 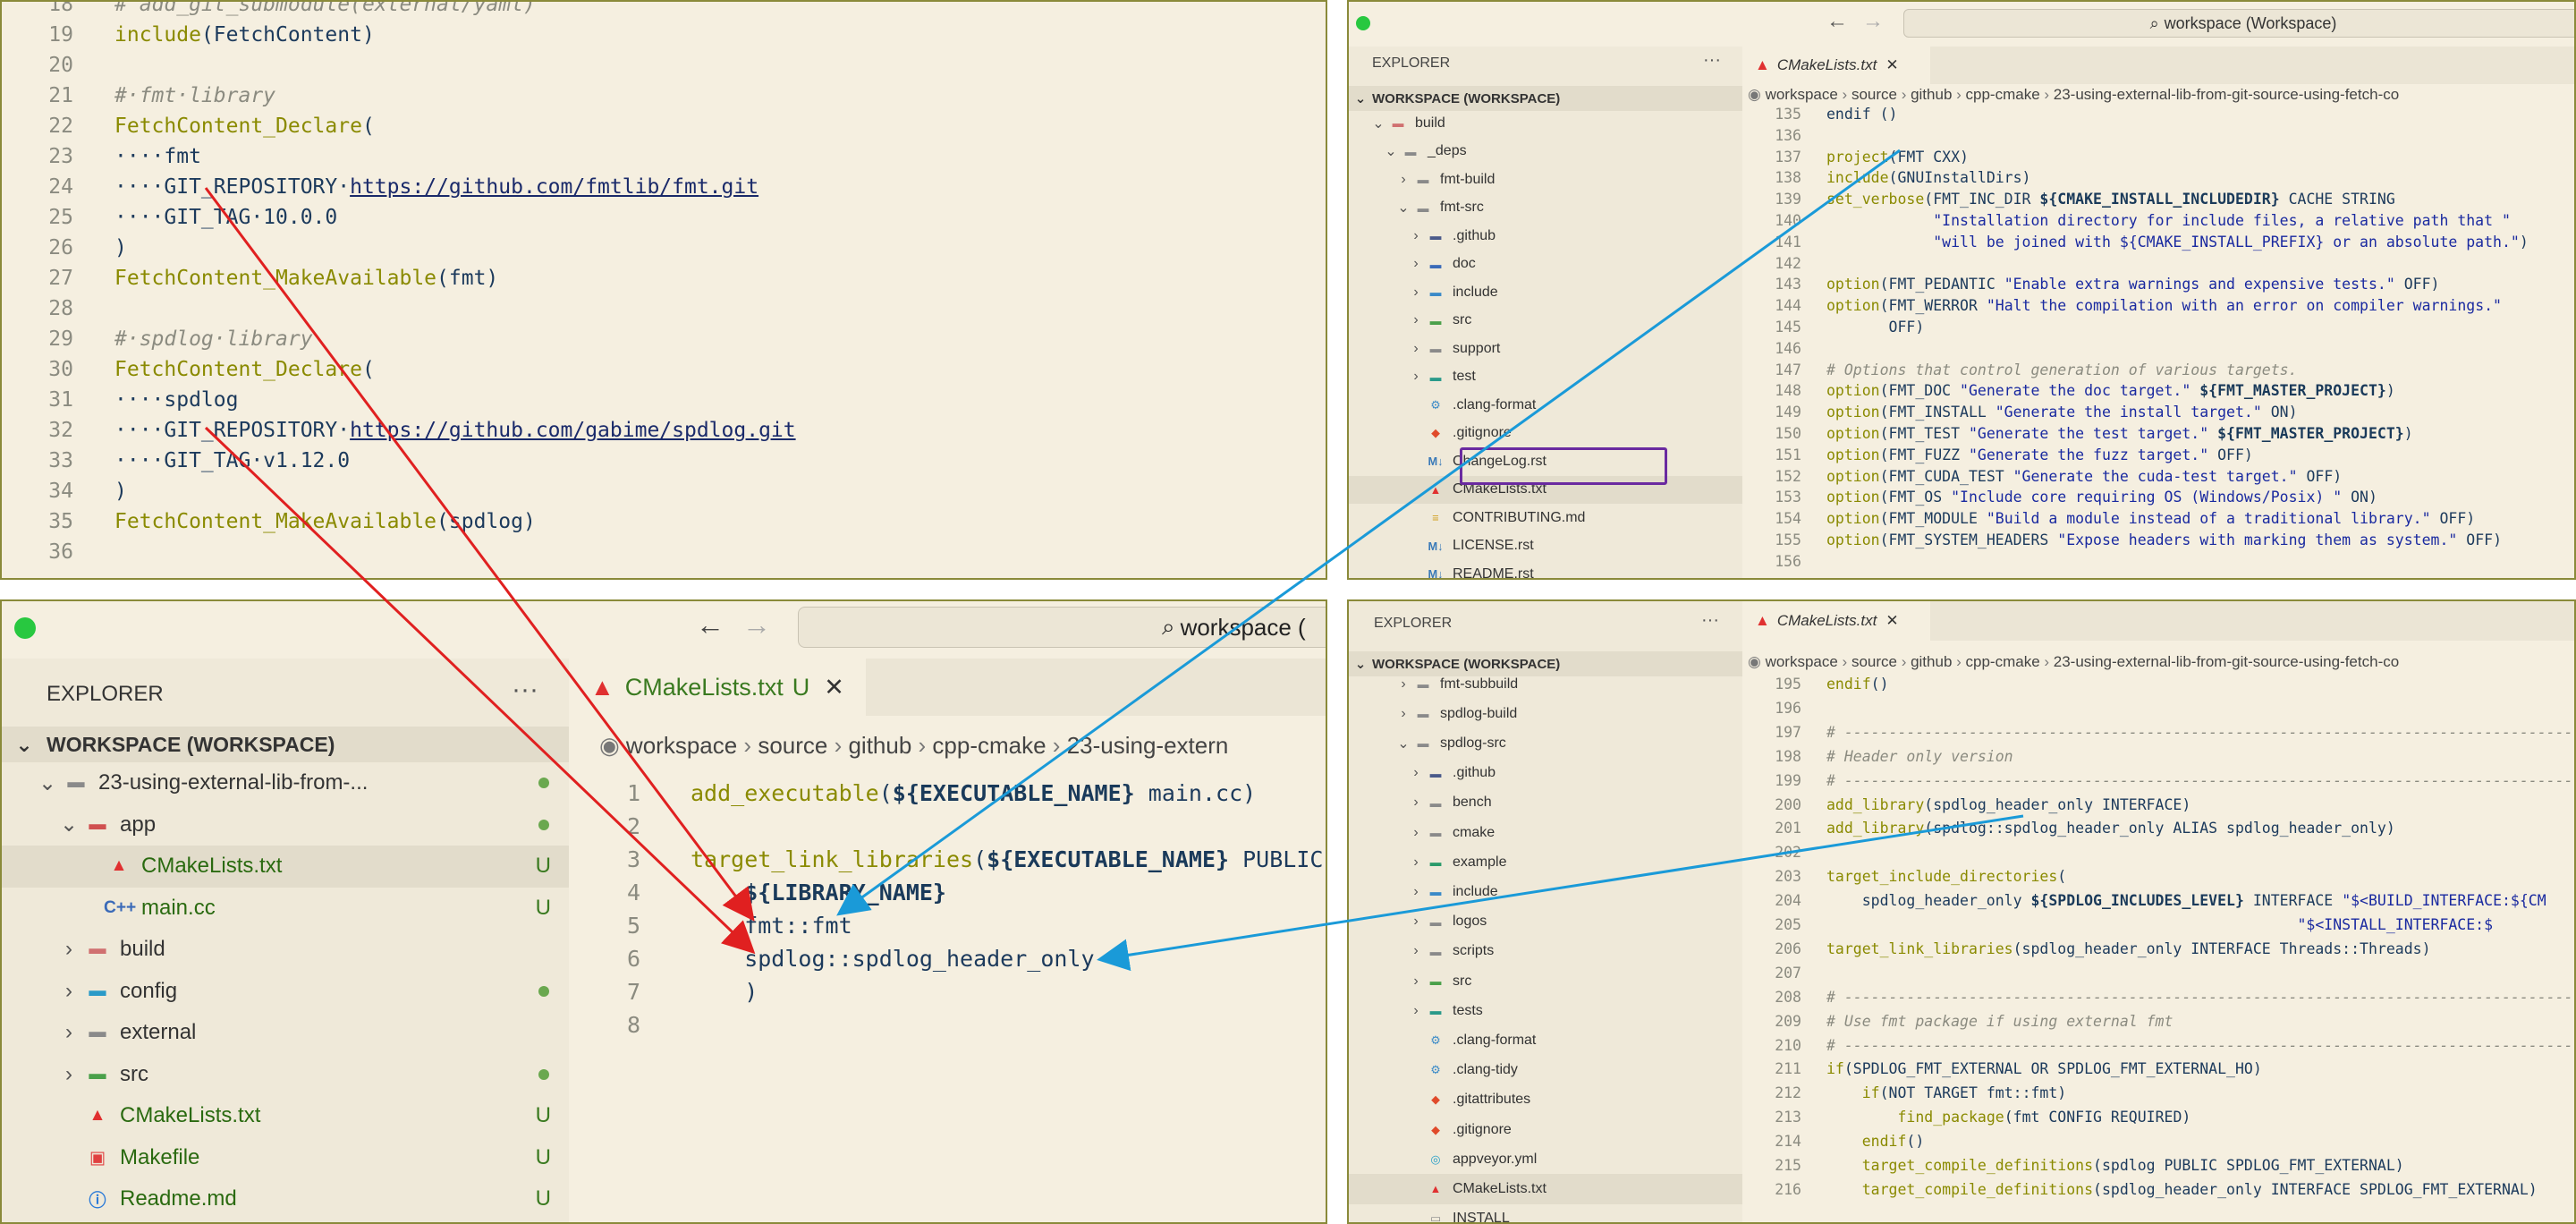 I want to click on tree-item: › ▬ support, so click(x=1545, y=349).